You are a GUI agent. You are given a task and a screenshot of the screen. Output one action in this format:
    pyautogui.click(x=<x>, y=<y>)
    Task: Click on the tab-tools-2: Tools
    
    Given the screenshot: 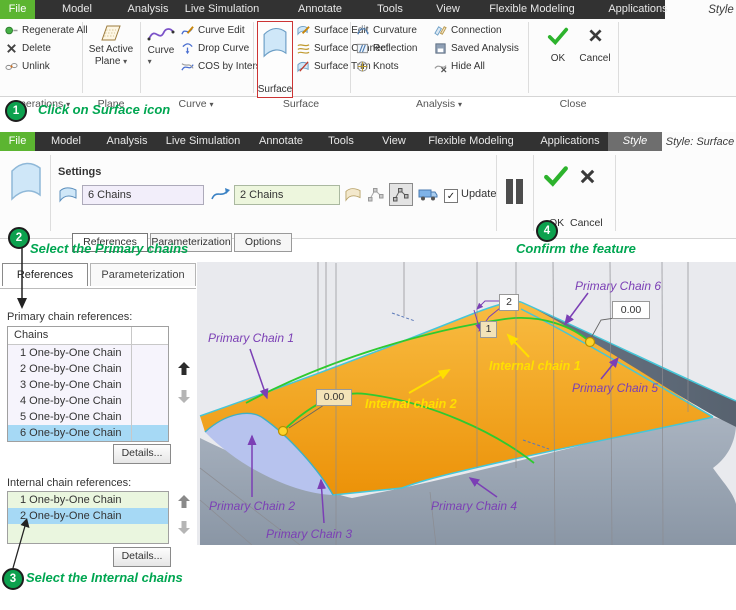 What is the action you would take?
    pyautogui.click(x=341, y=141)
    